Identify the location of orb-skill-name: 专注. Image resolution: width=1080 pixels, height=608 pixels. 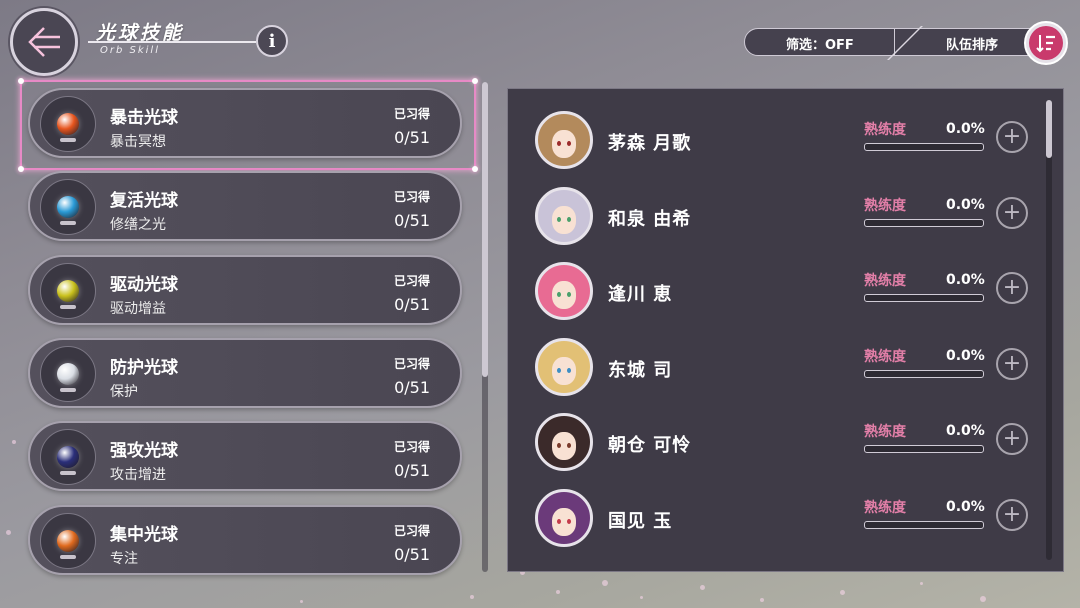
(124, 558).